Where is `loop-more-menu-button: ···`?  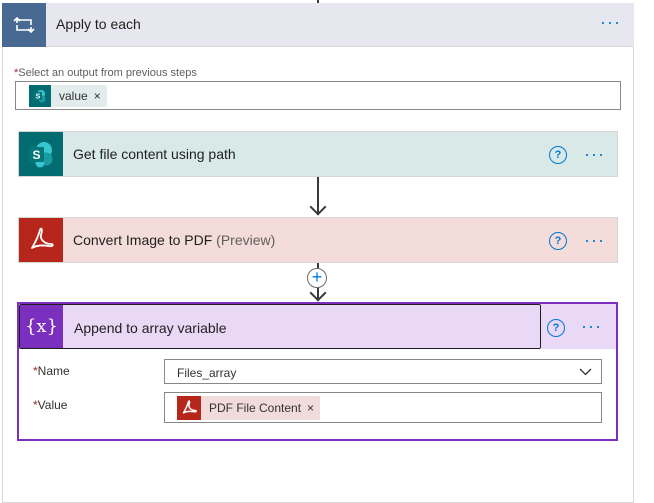 loop-more-menu-button: ··· is located at coordinates (610, 22).